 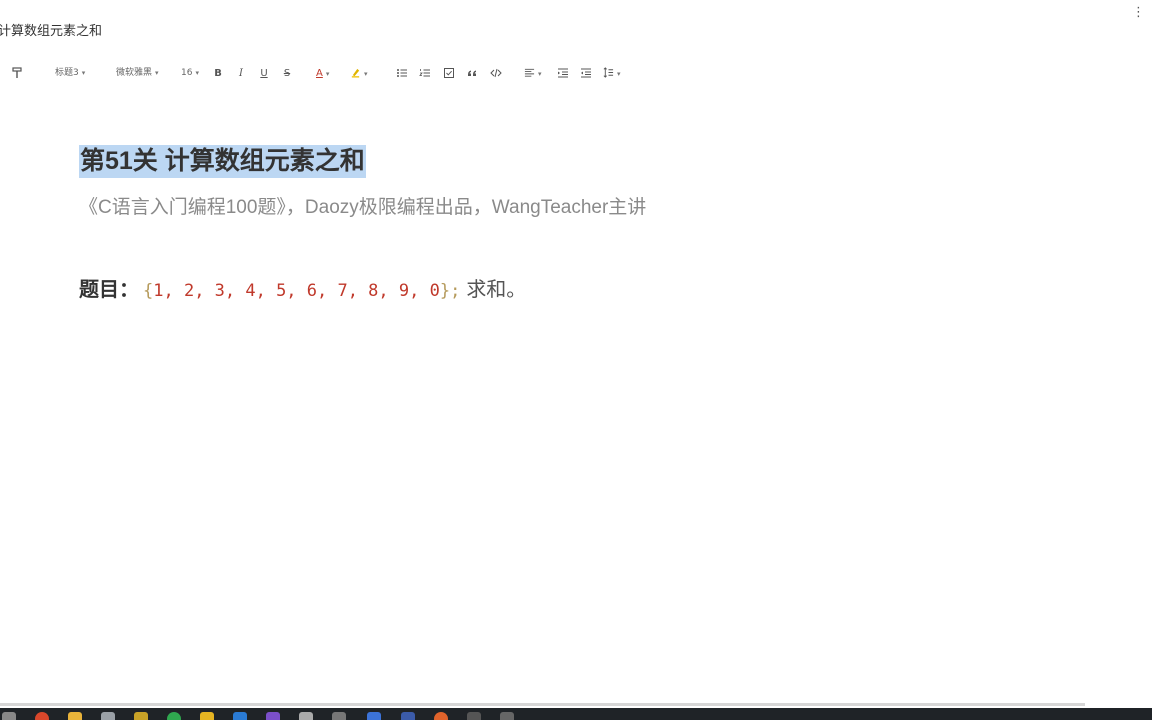 What do you see at coordinates (174, 716) in the screenshot?
I see `chat-icon` at bounding box center [174, 716].